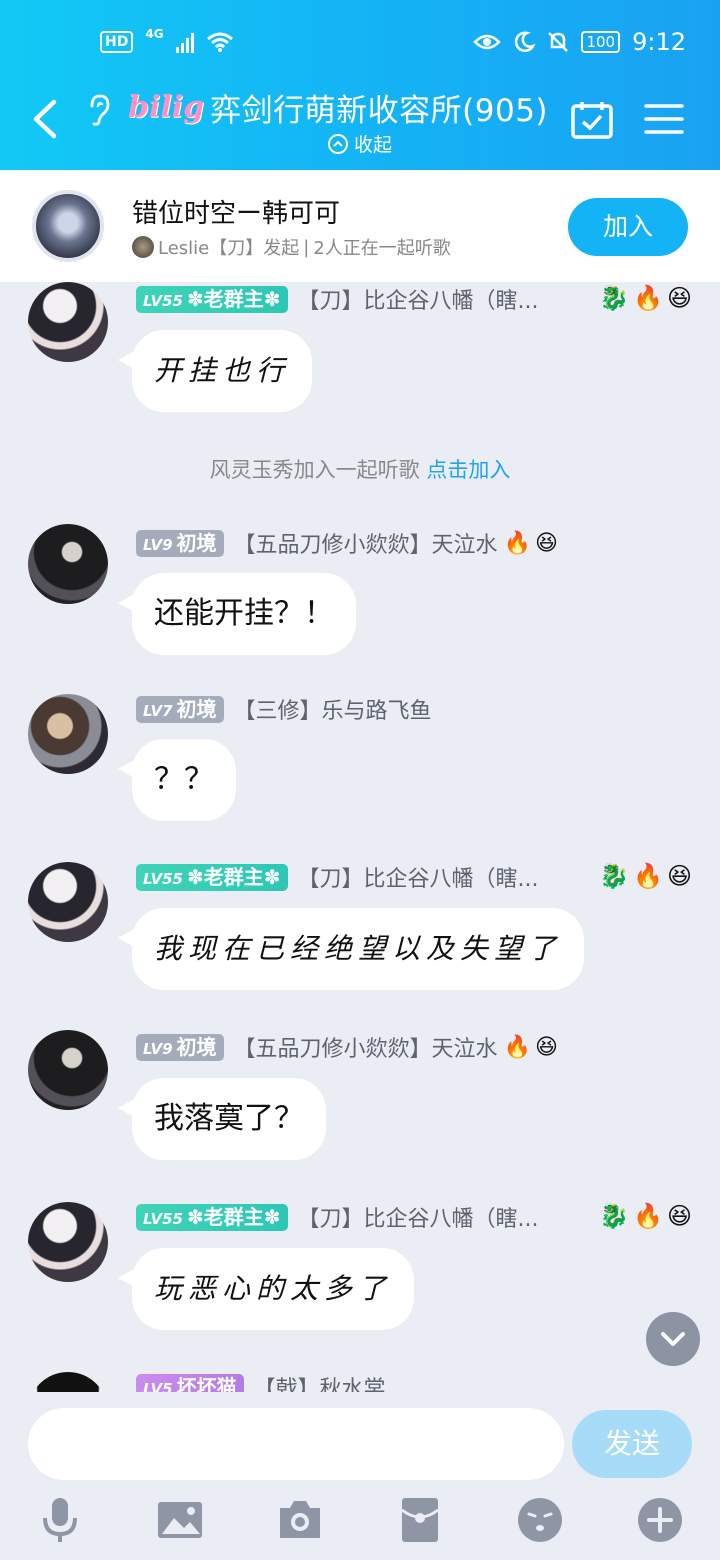 The width and height of the screenshot is (720, 1560). I want to click on message-input, so click(296, 1444).